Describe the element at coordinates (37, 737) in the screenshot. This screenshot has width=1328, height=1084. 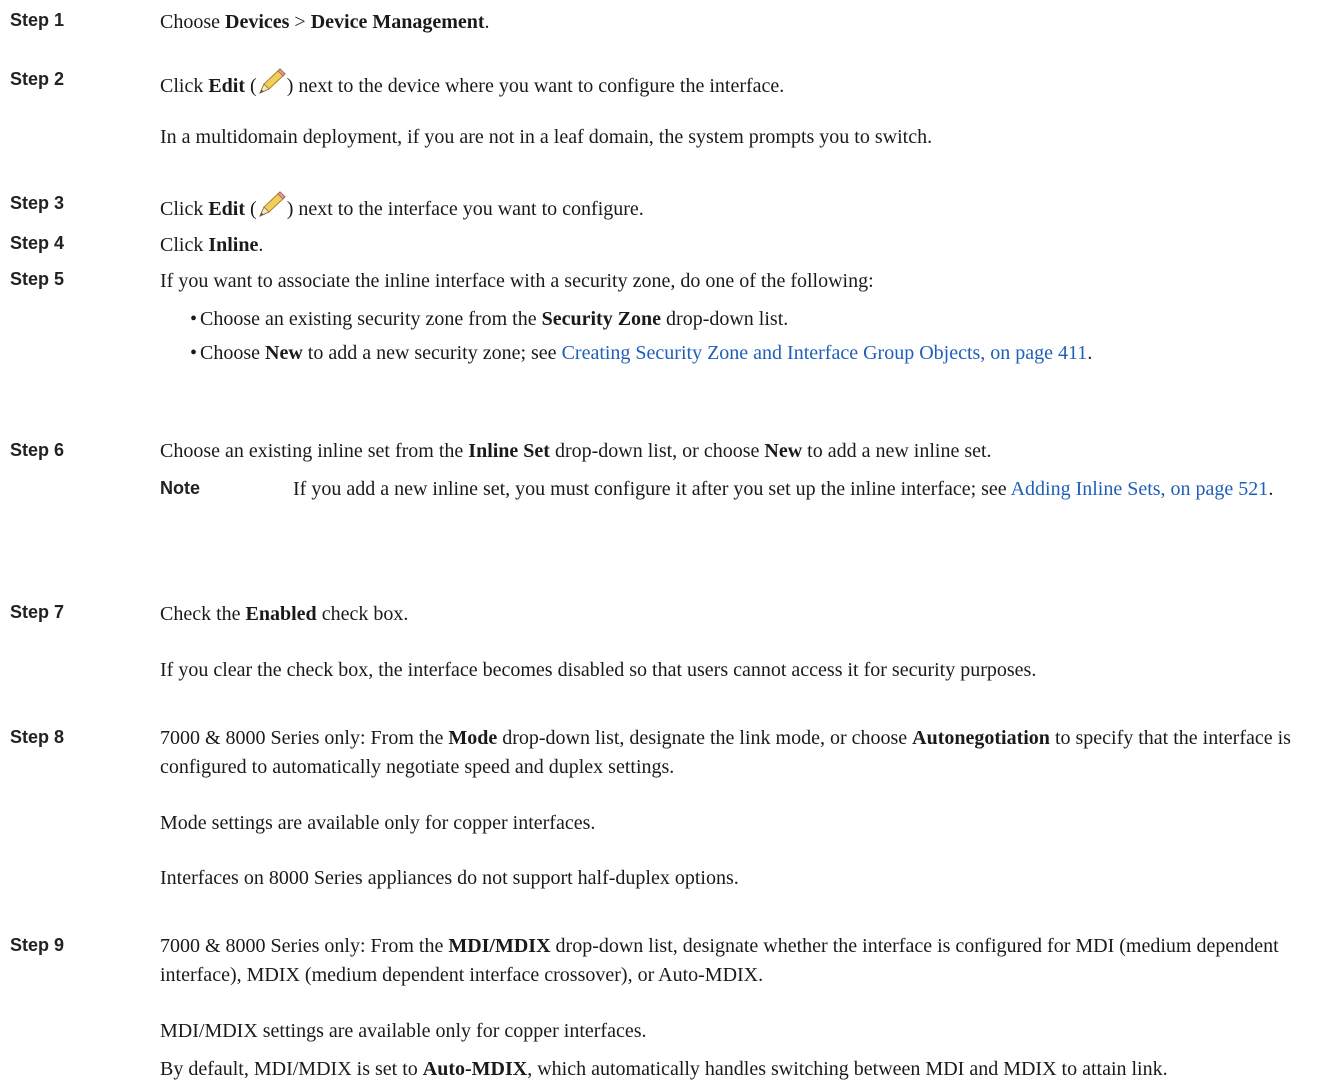
I see `step-8-label: Step 8` at that location.